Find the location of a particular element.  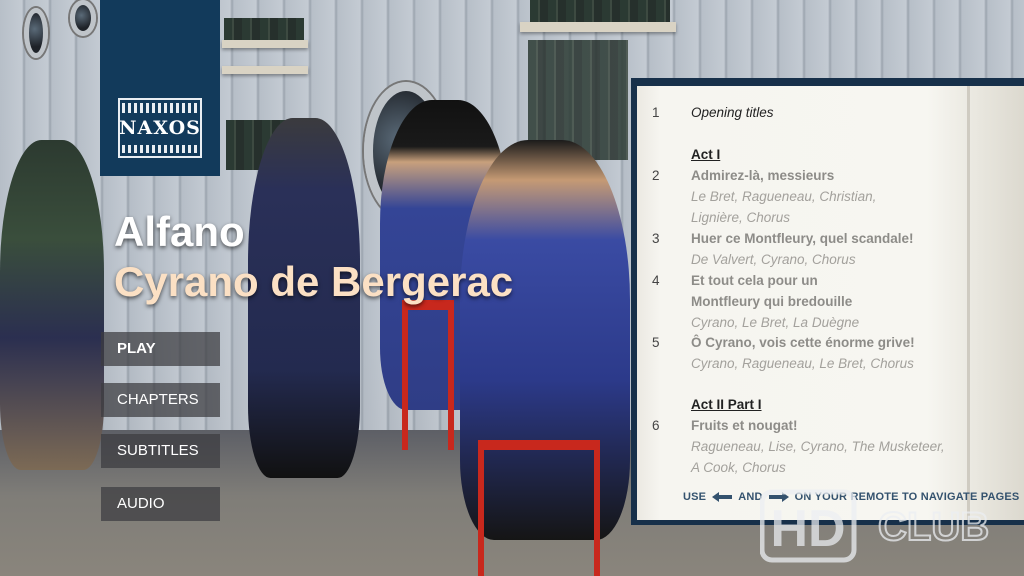

chapter-number: 6 is located at coordinates (656, 425).